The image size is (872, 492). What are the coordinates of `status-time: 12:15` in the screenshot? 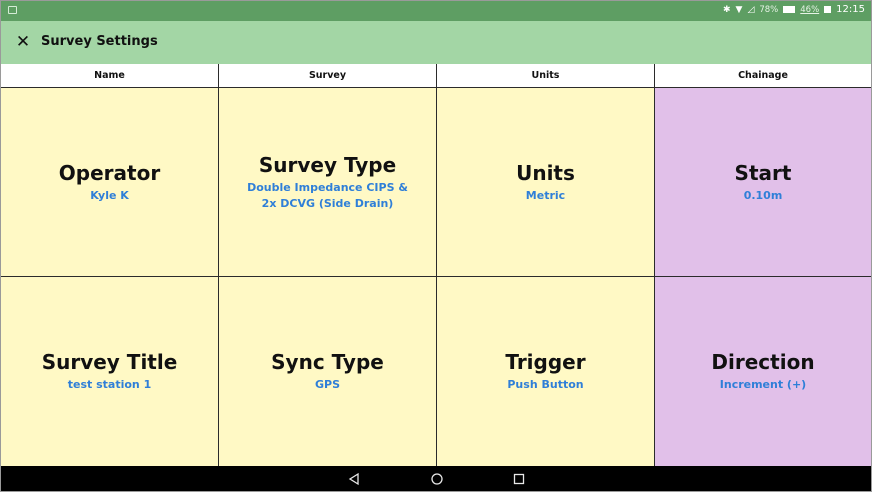 It's located at (850, 9).